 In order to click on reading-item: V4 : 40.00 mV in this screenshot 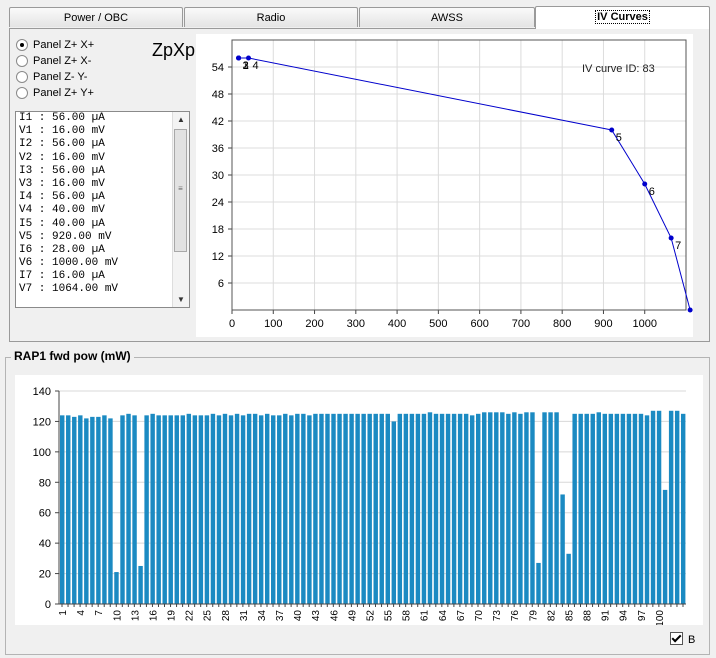, I will do `click(102, 210)`.